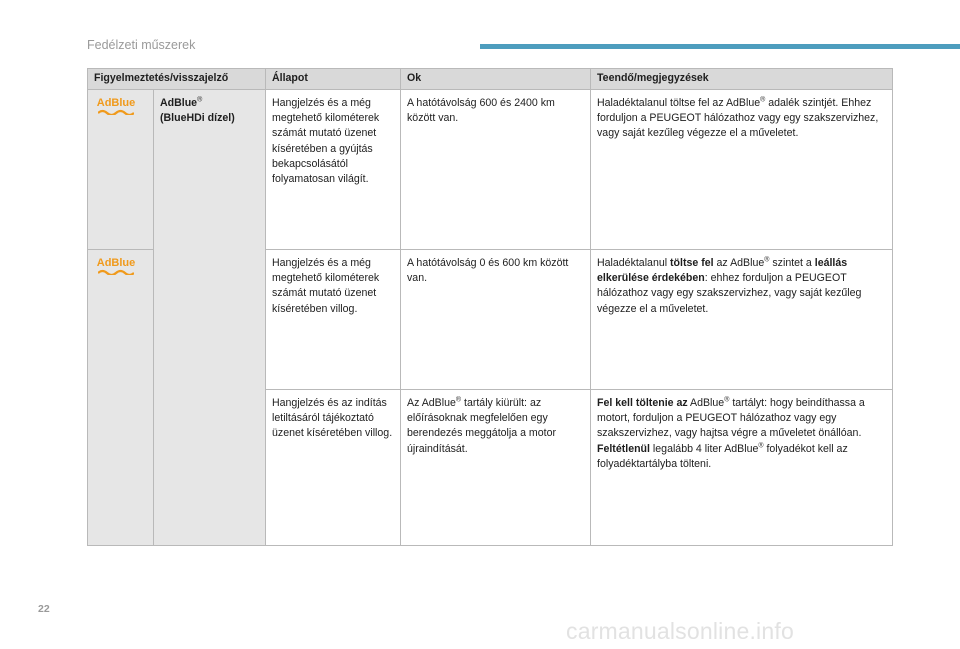 The image size is (960, 649). What do you see at coordinates (197, 118) in the screenshot?
I see `warning-subname: (BlueHDi dízel)` at bounding box center [197, 118].